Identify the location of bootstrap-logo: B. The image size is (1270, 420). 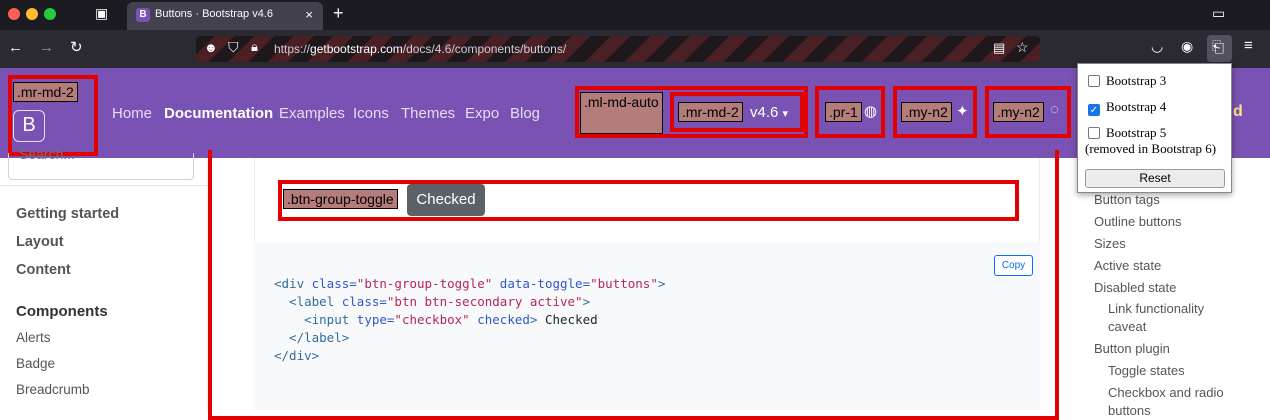
(29, 126).